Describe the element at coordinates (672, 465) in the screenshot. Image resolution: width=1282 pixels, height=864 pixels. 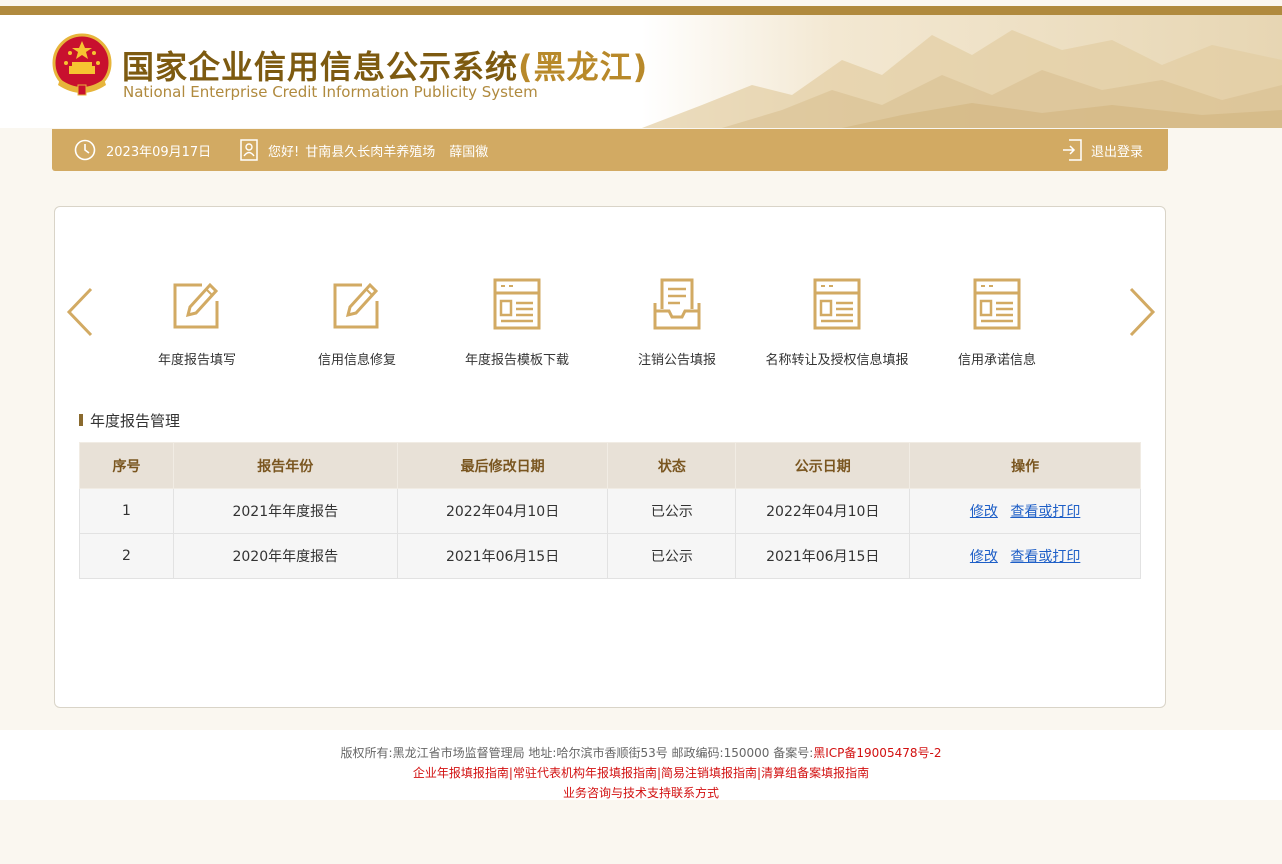
I see `col-header-status: 状态` at that location.